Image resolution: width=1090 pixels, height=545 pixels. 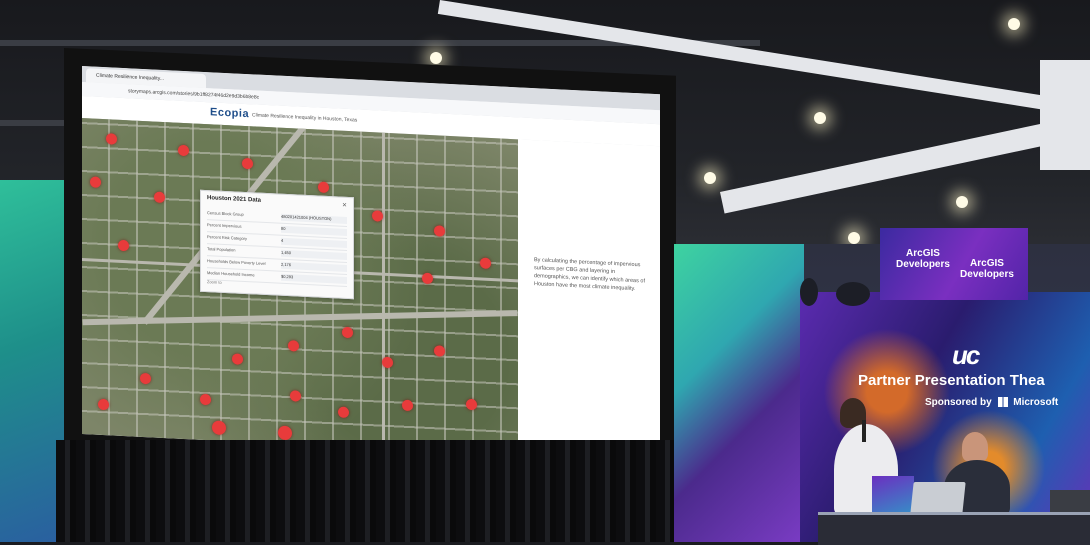 I want to click on close-icon: ✕, so click(x=344, y=205).